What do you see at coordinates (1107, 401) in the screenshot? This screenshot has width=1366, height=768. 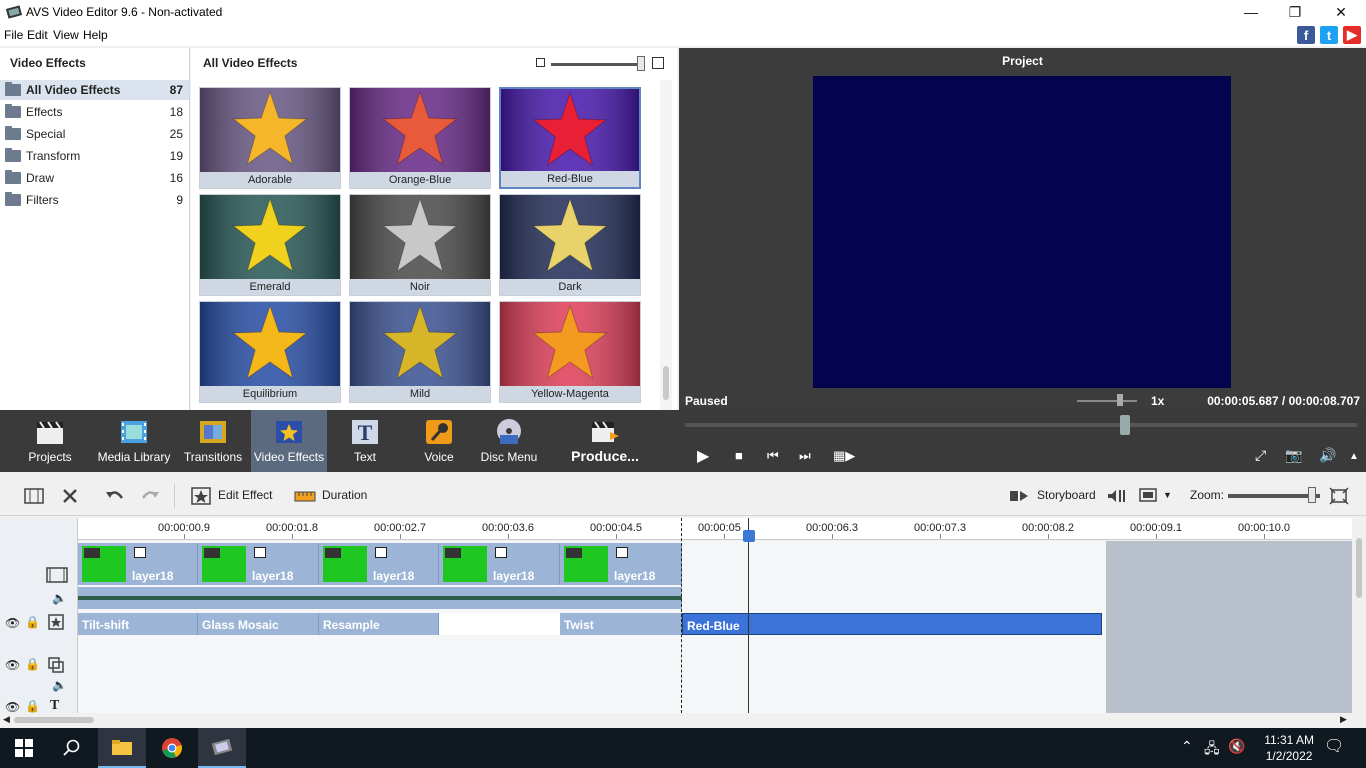 I see `speed-slider` at bounding box center [1107, 401].